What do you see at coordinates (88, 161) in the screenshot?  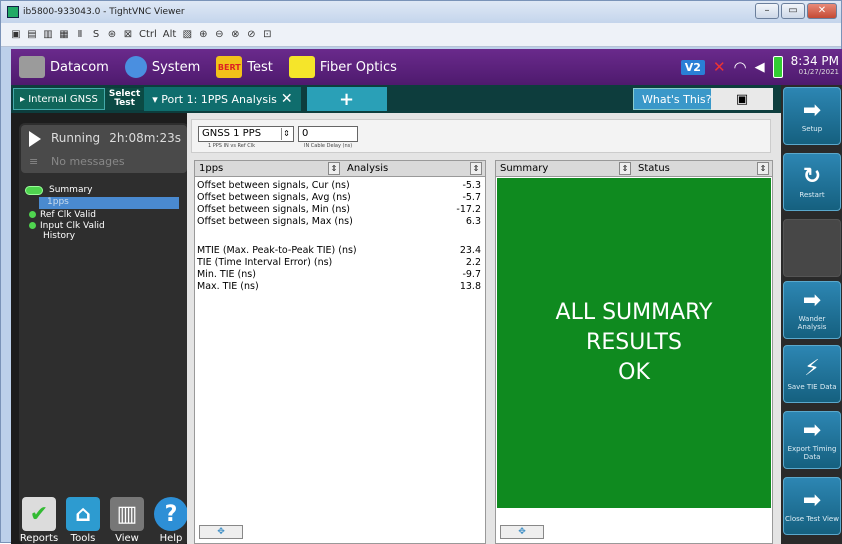 I see `messages-text: No messages` at bounding box center [88, 161].